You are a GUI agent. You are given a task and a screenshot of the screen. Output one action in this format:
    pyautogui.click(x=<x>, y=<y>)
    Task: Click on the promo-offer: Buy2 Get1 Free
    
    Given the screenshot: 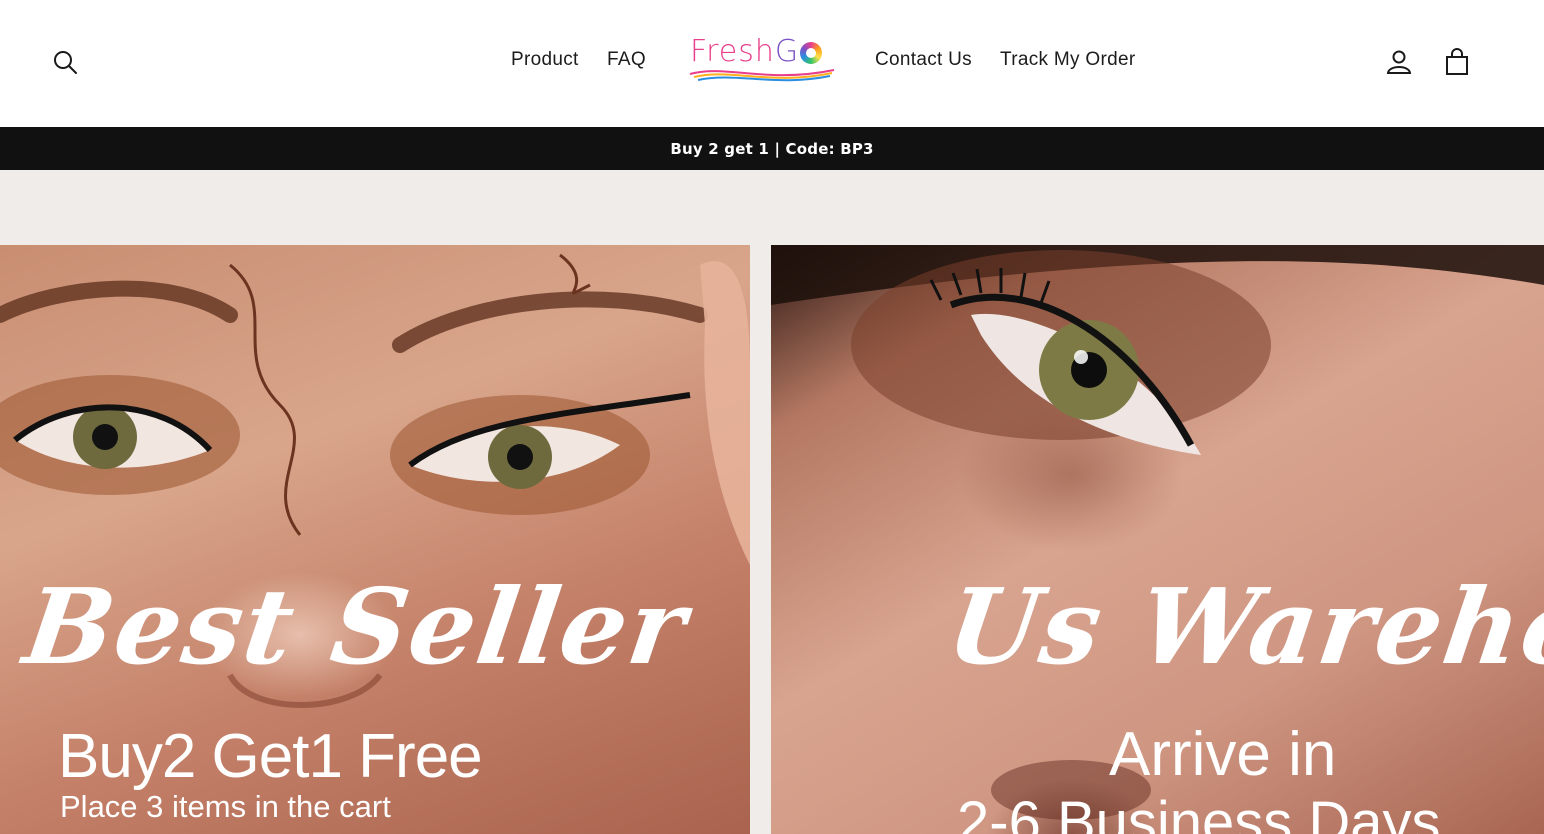 What is the action you would take?
    pyautogui.click(x=270, y=756)
    